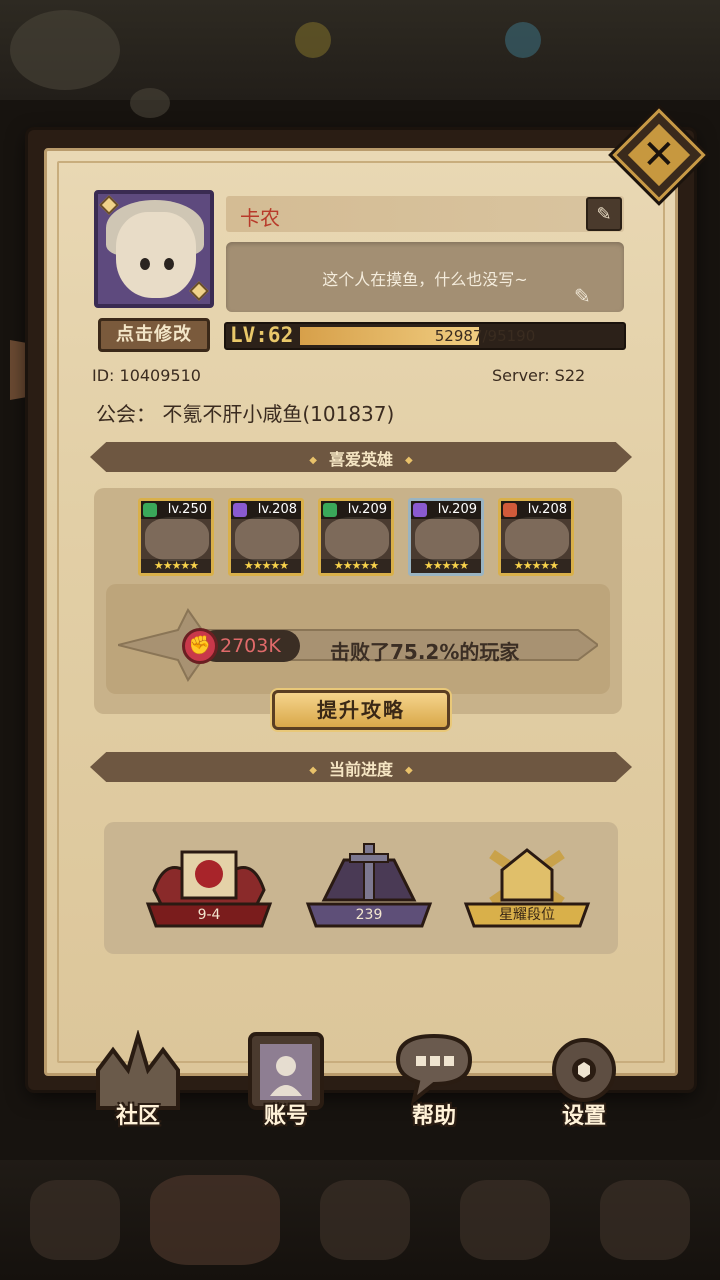 This screenshot has height=1280, width=720. What do you see at coordinates (425, 279) in the screenshot?
I see `signature-text: 这个人在摸鱼，什么也没写~` at bounding box center [425, 279].